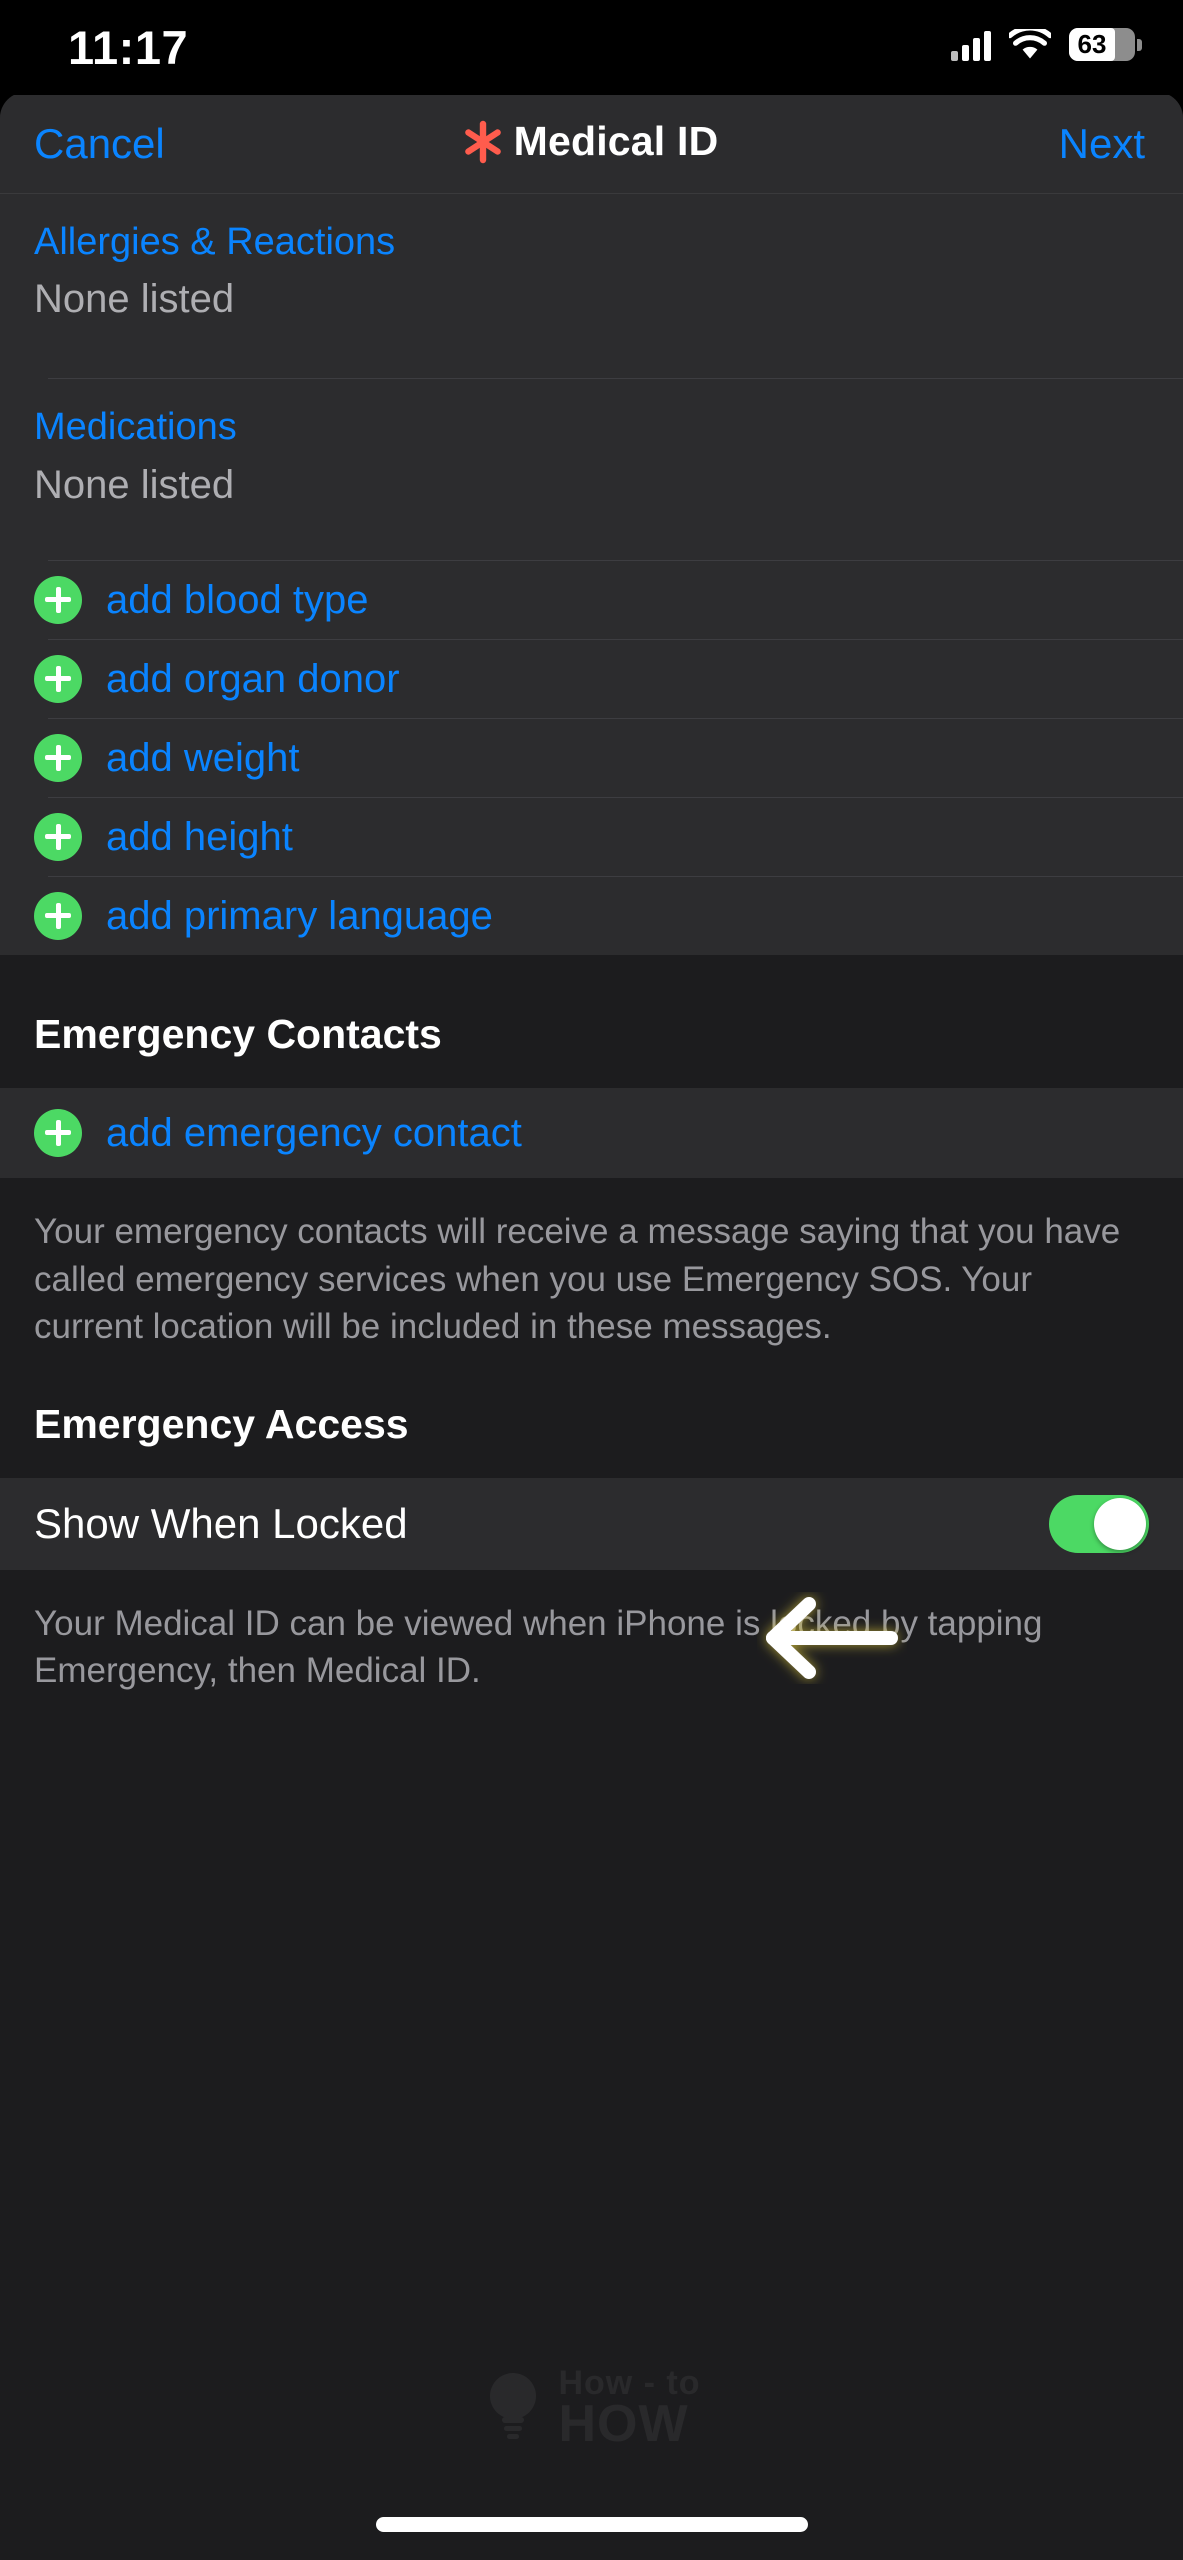 The height and width of the screenshot is (2560, 1183). What do you see at coordinates (591, 1021) in the screenshot?
I see `emergency-contacts-header: Emergency Contacts` at bounding box center [591, 1021].